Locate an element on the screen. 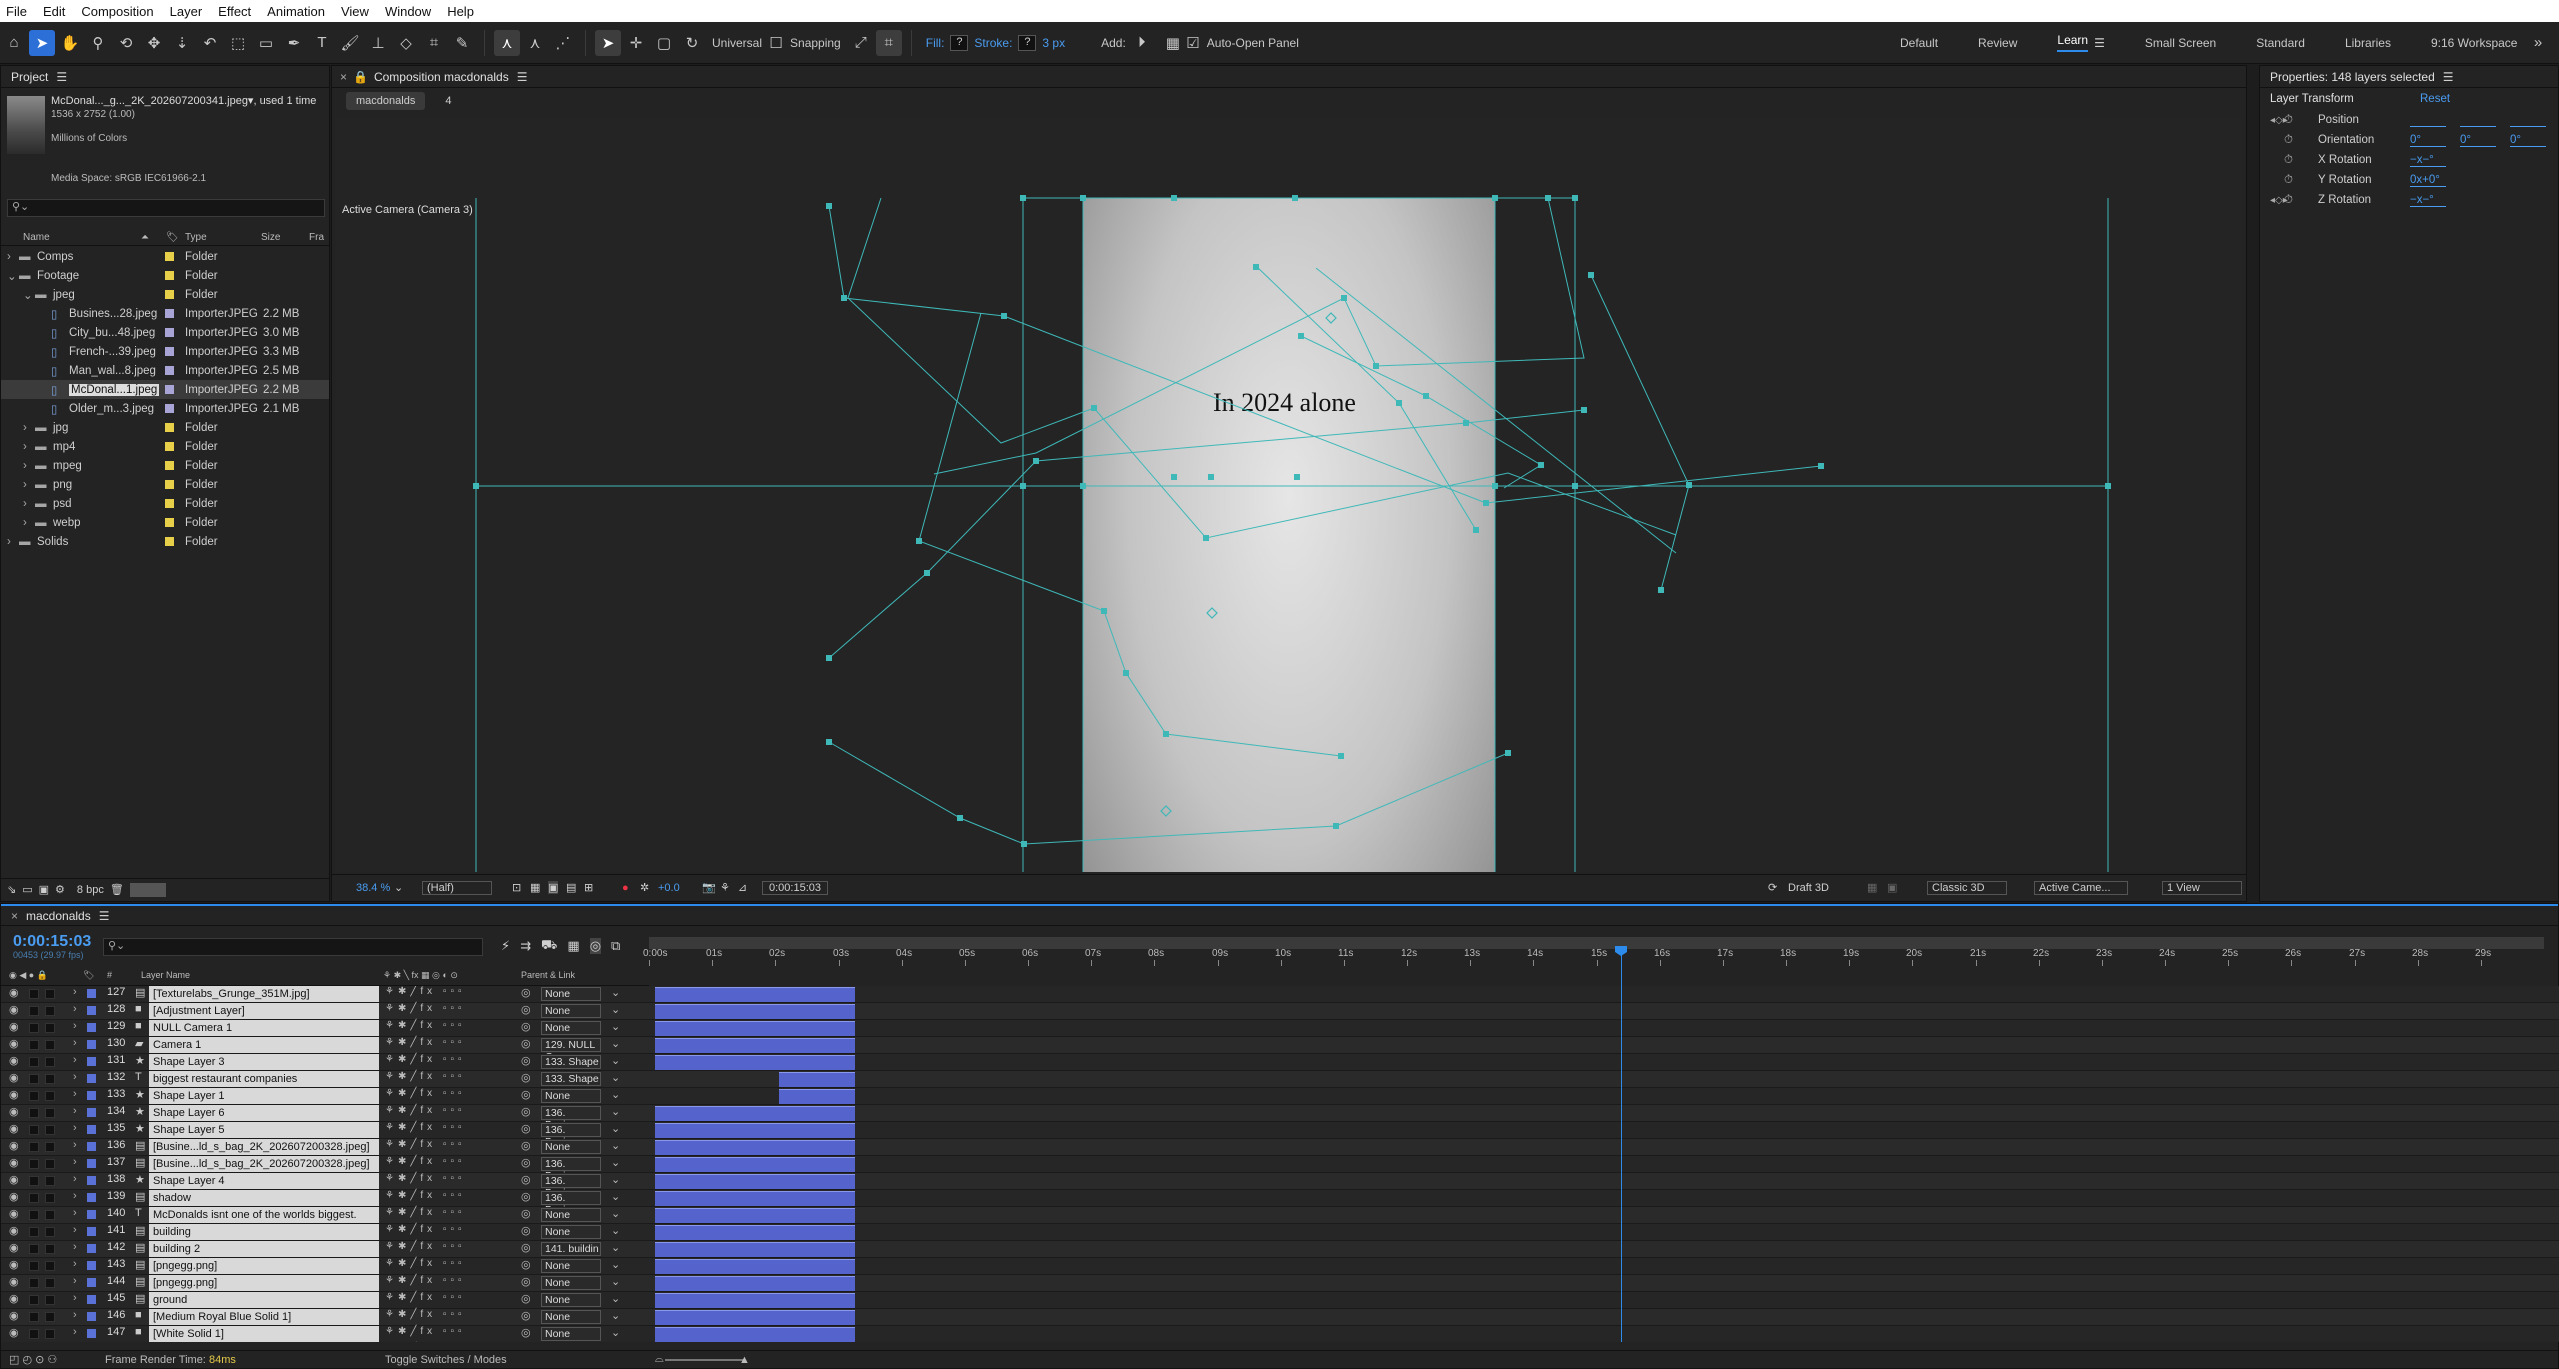 The height and width of the screenshot is (1369, 2559). project-item: ⌄ ▬ jpeg Folder is located at coordinates (165, 294).